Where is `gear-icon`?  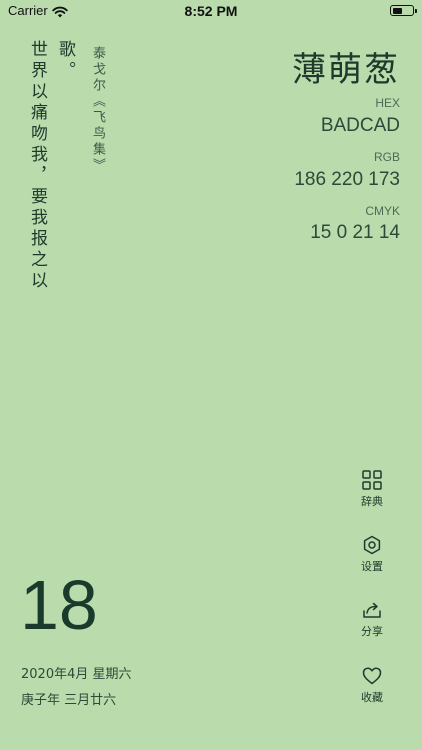 gear-icon is located at coordinates (372, 545).